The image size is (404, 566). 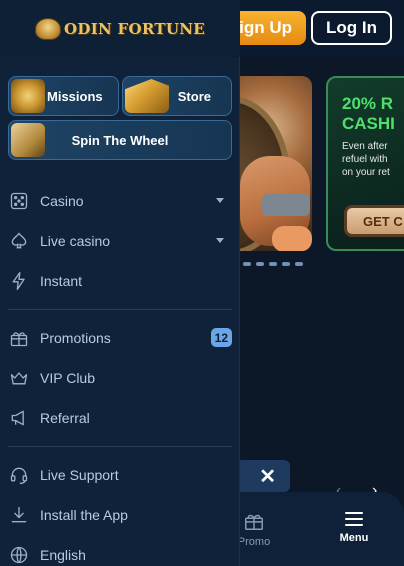 I want to click on menu-item-instant: Instant, so click(x=120, y=281).